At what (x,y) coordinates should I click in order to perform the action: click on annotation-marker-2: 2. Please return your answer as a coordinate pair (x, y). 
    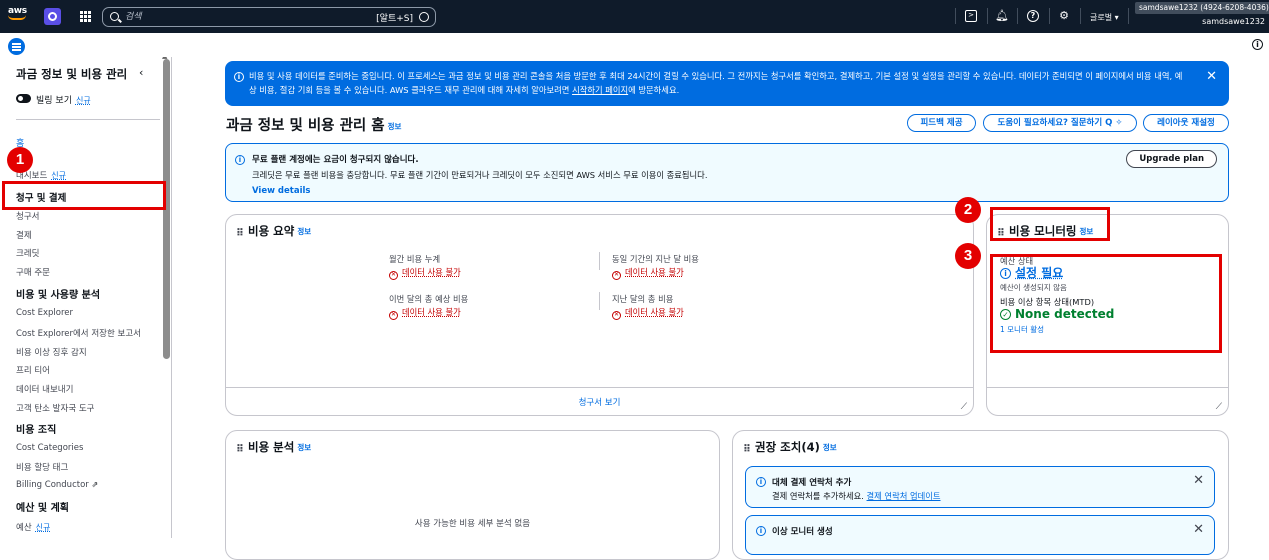
    Looking at the image, I should click on (968, 210).